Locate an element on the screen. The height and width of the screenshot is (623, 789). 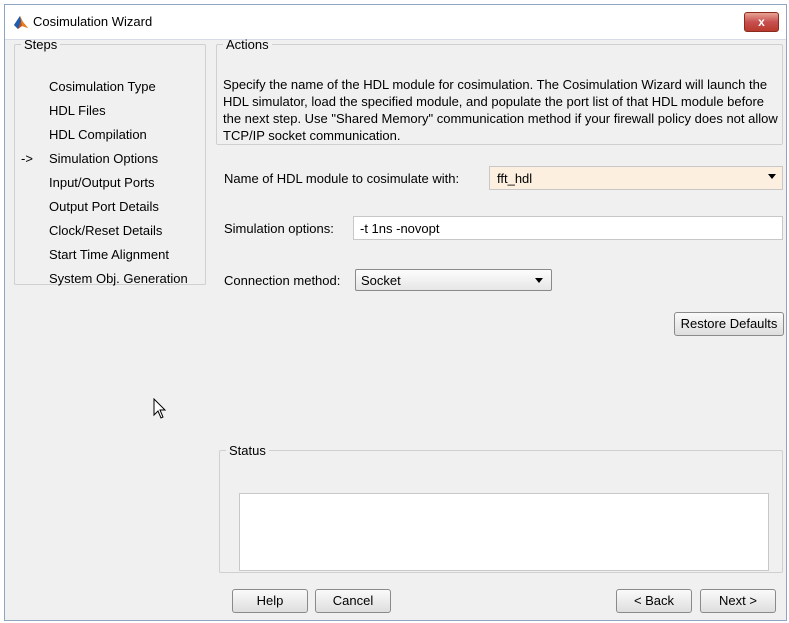
status-panel: Status is located at coordinates (501, 508).